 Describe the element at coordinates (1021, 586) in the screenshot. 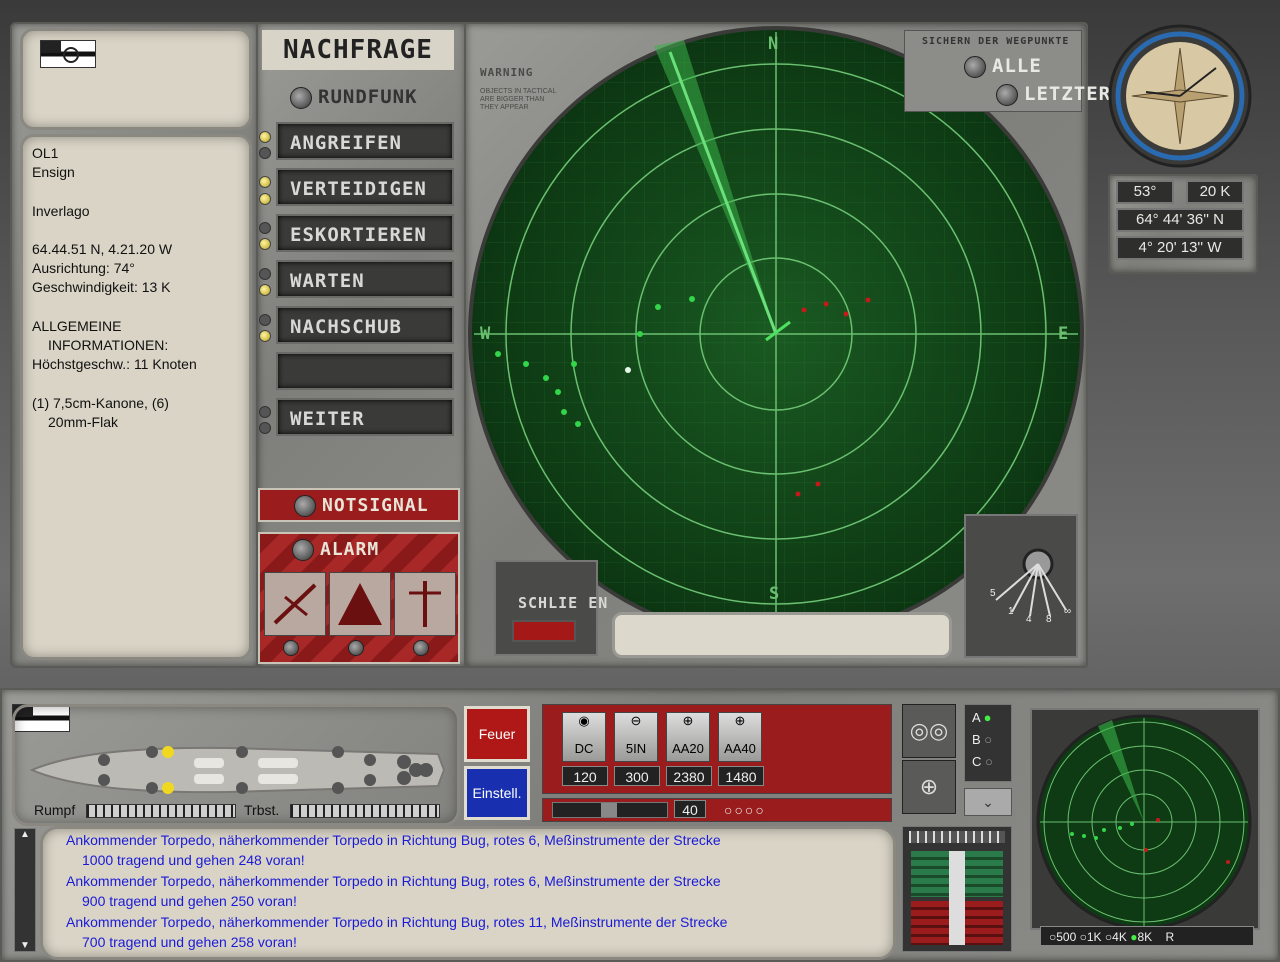

I see `radar-range-dial` at that location.